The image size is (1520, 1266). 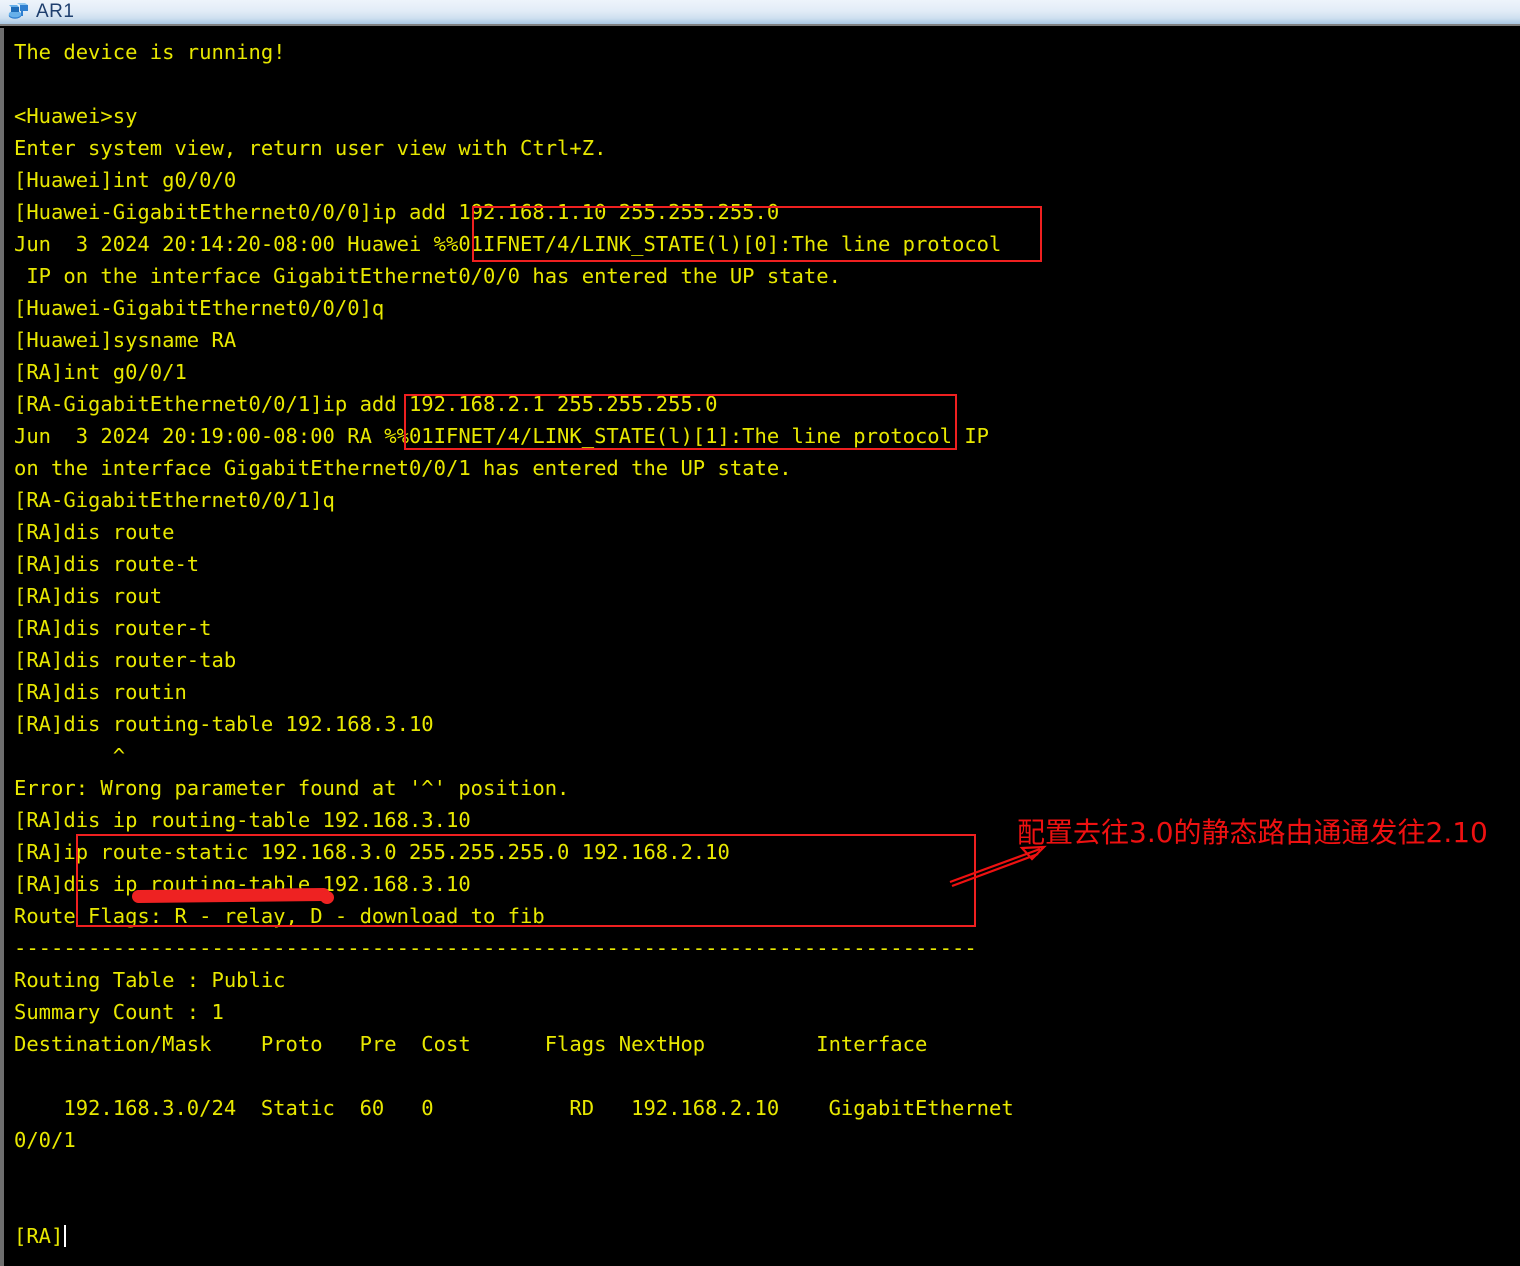 I want to click on terminal-line: [RA]dis route-t, so click(x=107, y=564).